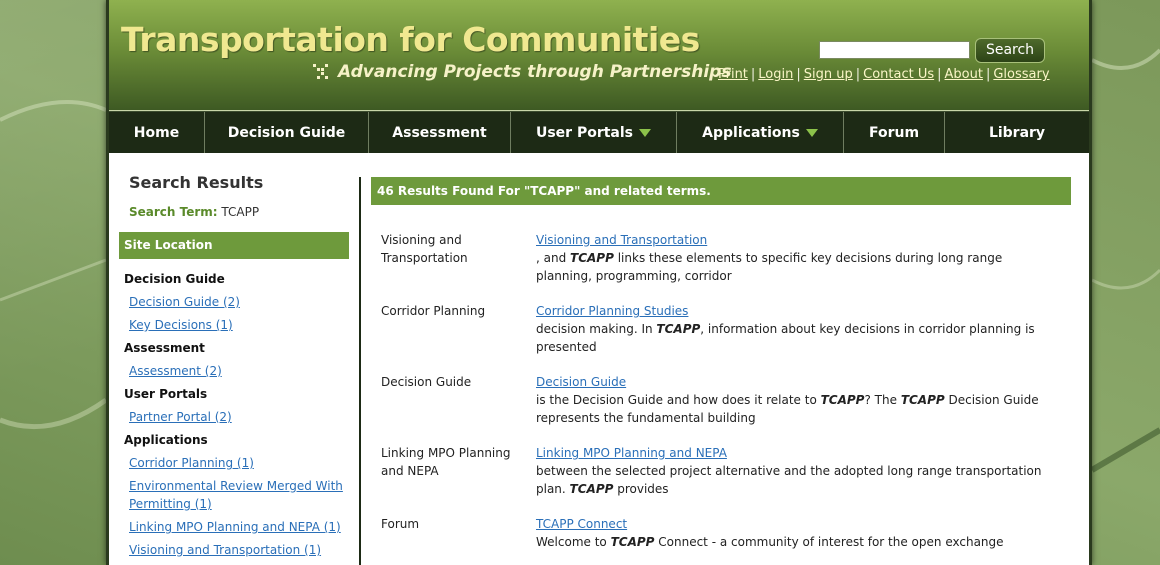 The image size is (1160, 565). I want to click on tagline-text: Advancing Projects through Partnerships, so click(535, 72).